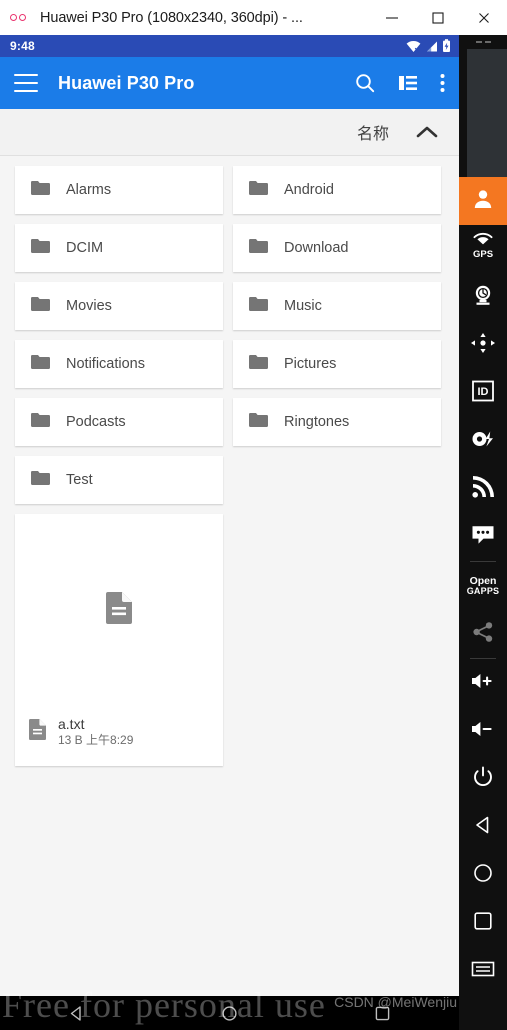 The height and width of the screenshot is (1030, 507). What do you see at coordinates (119, 364) in the screenshot?
I see `folder-card: Notifications` at bounding box center [119, 364].